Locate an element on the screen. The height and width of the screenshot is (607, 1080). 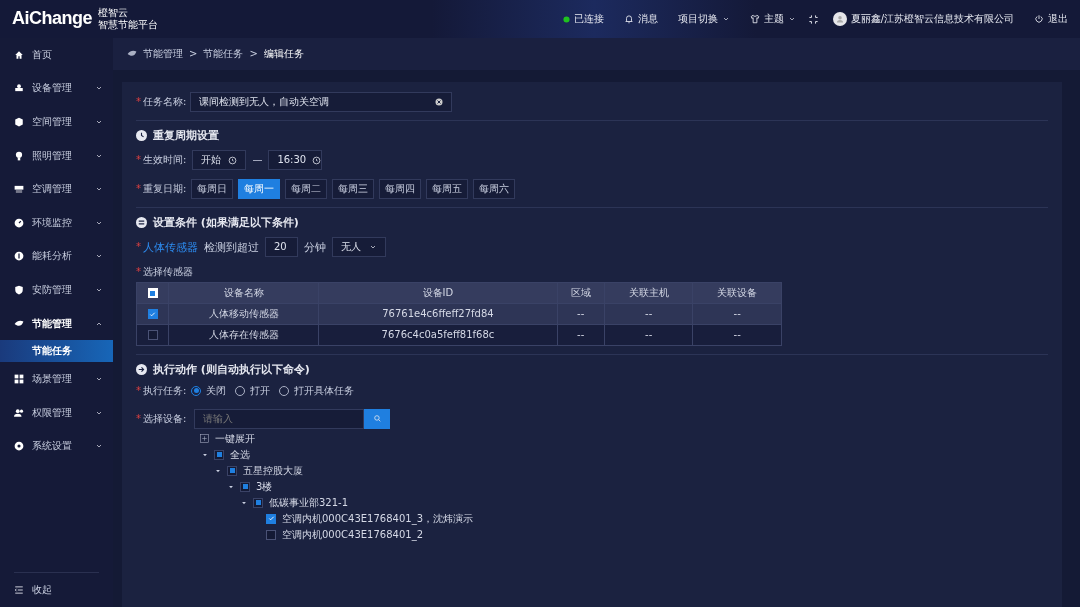
coin-icon is located at coordinates (19, 256).